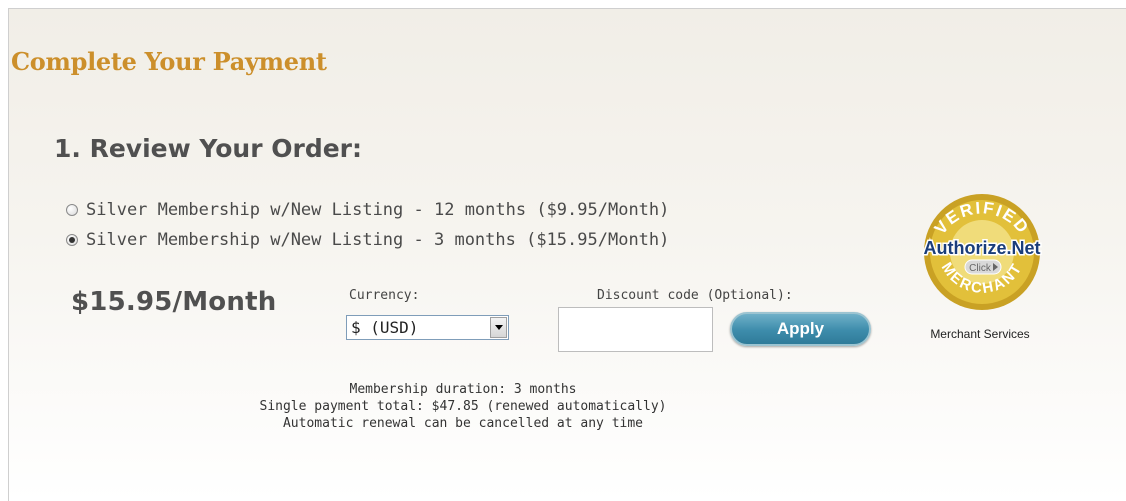 This screenshot has height=501, width=1126. What do you see at coordinates (174, 302) in the screenshot?
I see `price-display: $15.95/Month` at bounding box center [174, 302].